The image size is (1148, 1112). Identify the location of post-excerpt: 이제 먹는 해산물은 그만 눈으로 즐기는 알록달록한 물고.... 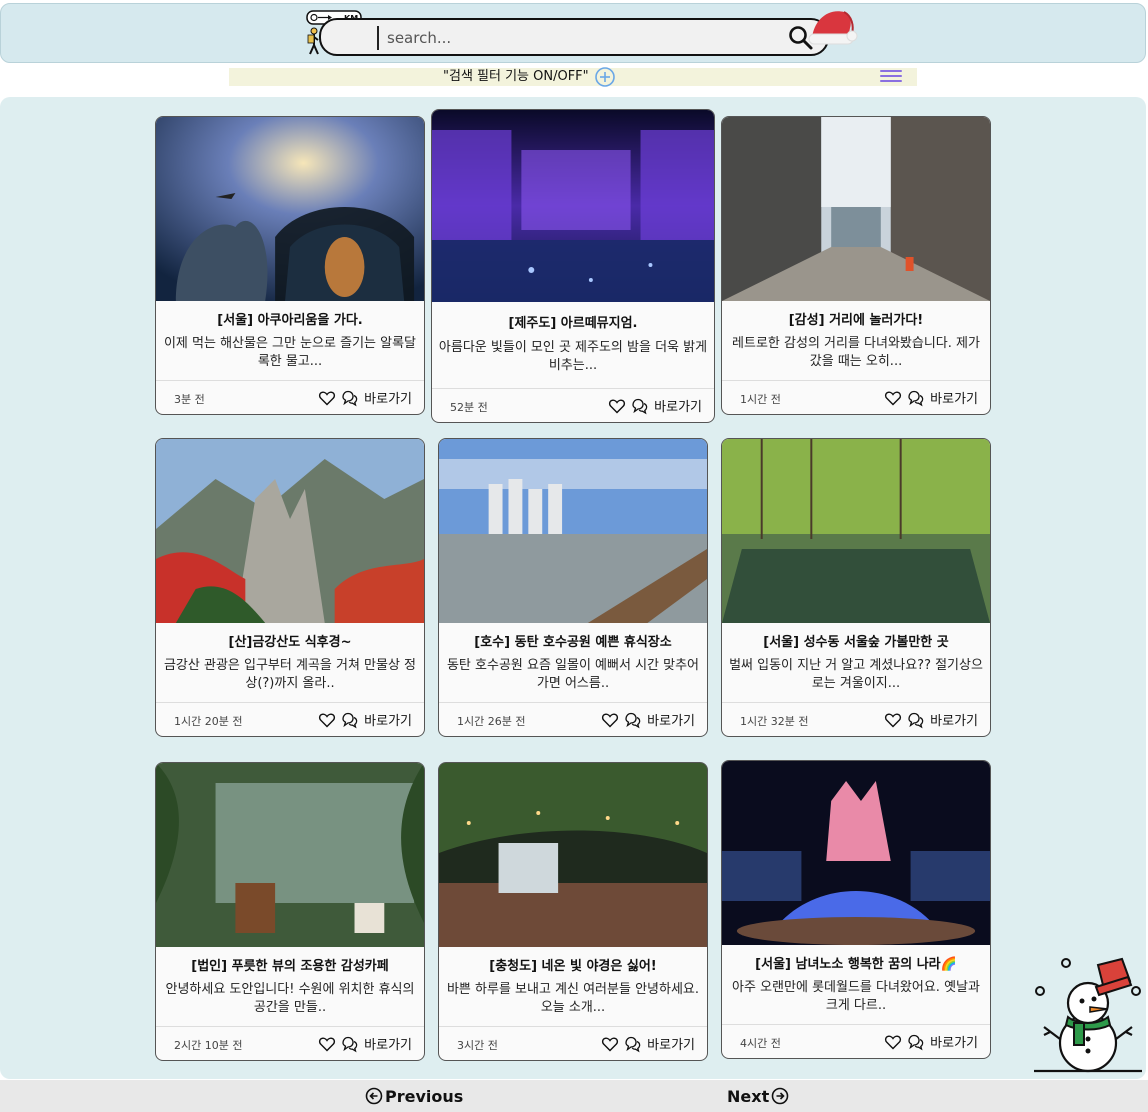
(290, 352).